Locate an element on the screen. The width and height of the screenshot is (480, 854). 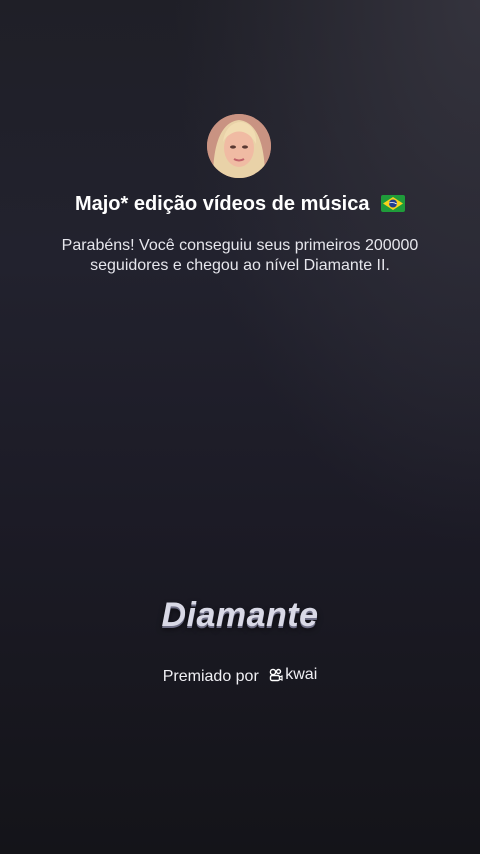
username-row: Majo* edição vídeos de música is located at coordinates (240, 204).